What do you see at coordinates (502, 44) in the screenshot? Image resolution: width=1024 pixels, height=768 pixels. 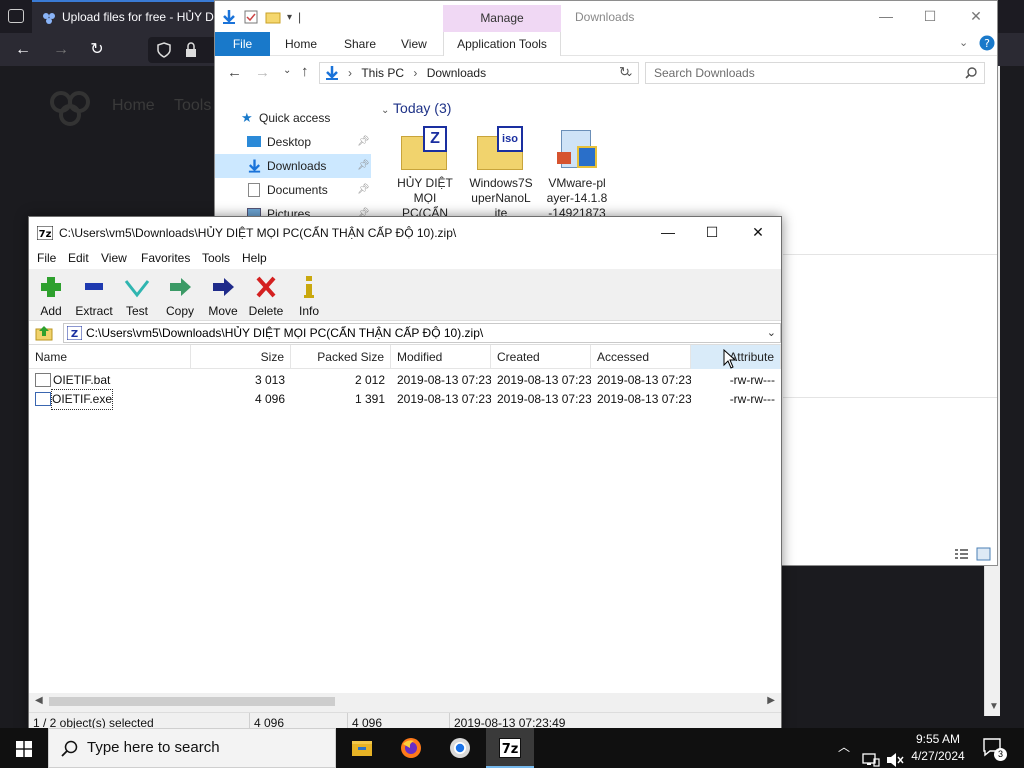 I see `ribbon-tab-application-tools: Application Tools` at bounding box center [502, 44].